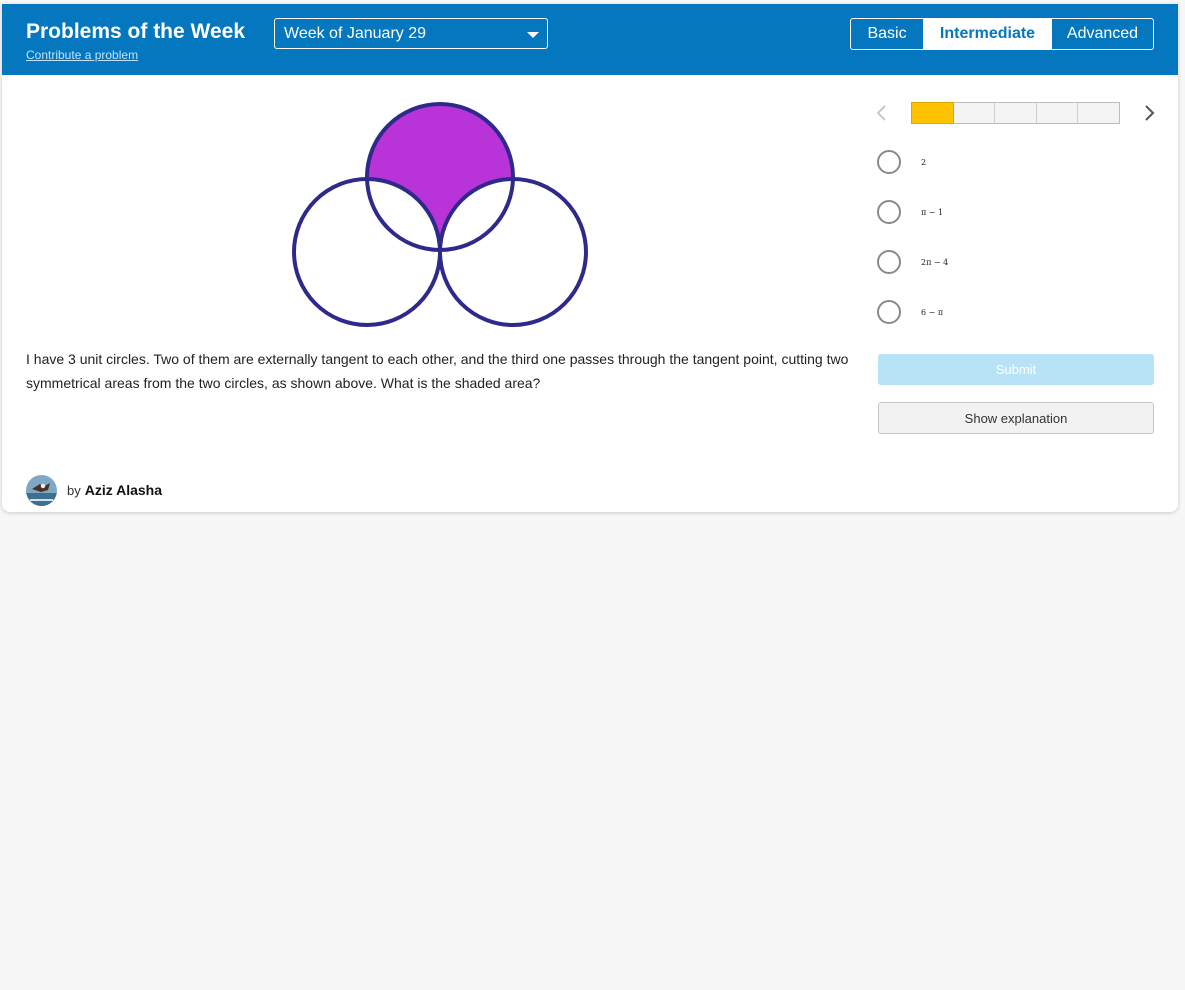 The width and height of the screenshot is (1185, 990). I want to click on week-select: Week of January 29, so click(411, 33).